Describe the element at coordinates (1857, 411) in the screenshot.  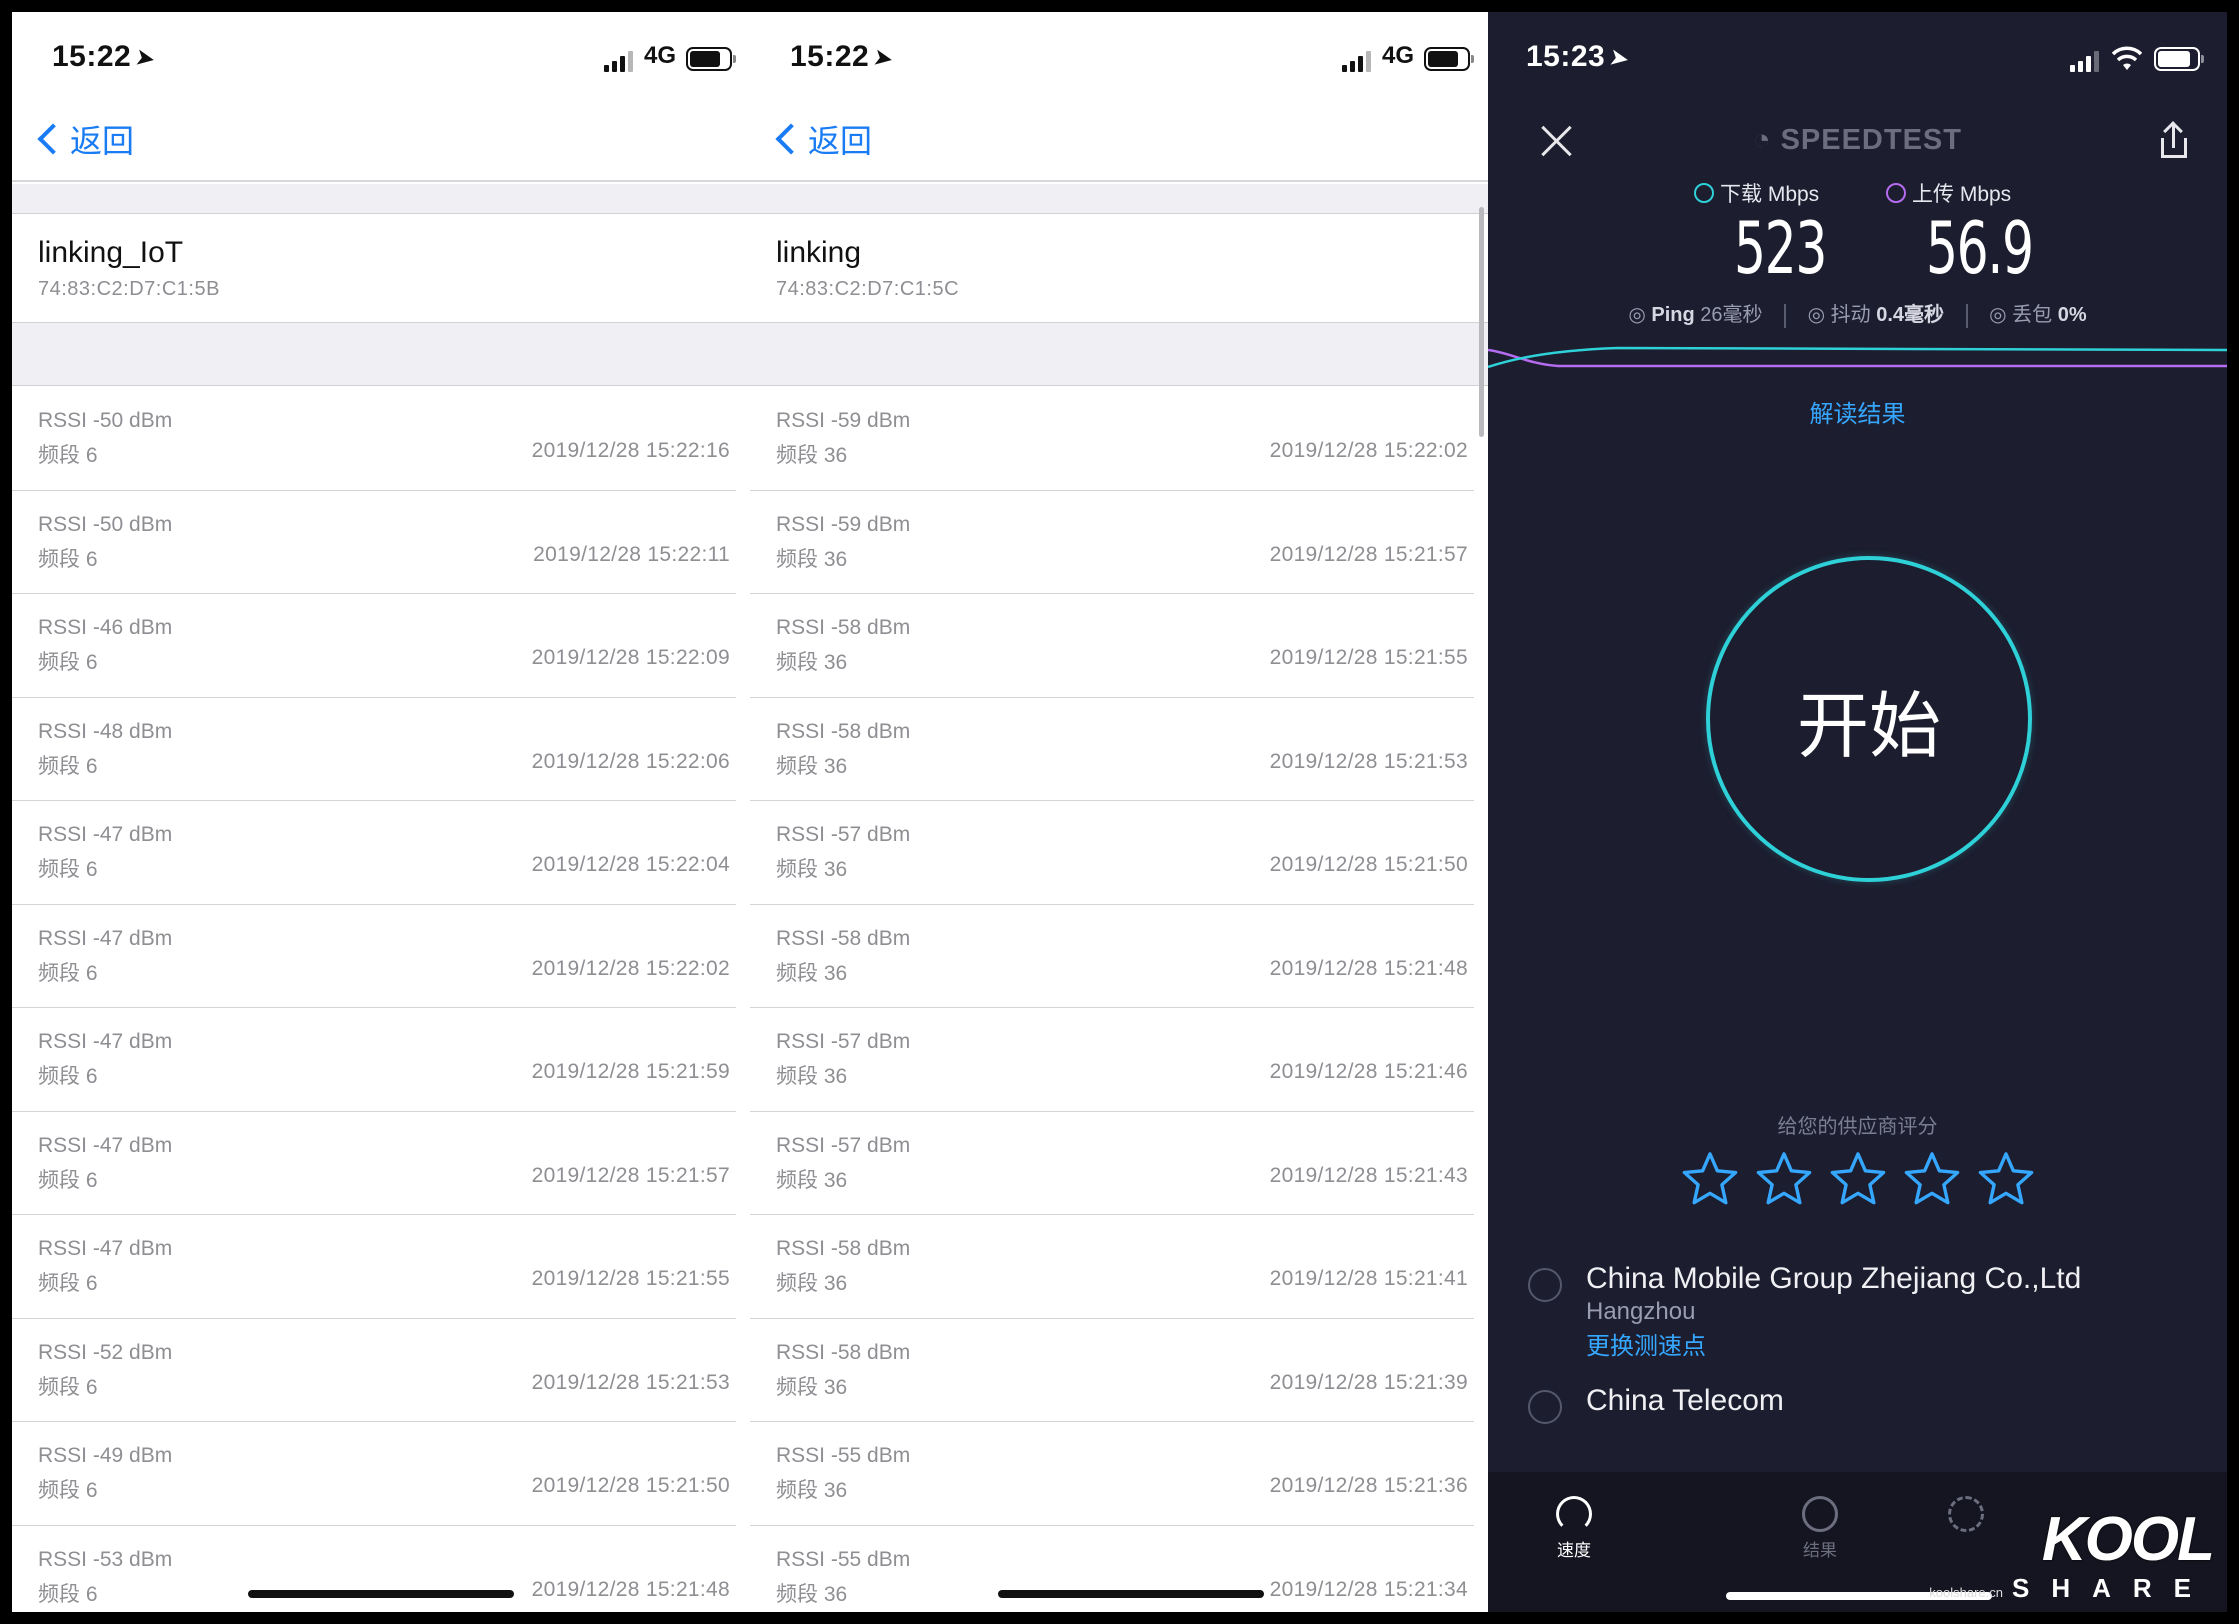
I see `interpret-results-link: 解读结果` at that location.